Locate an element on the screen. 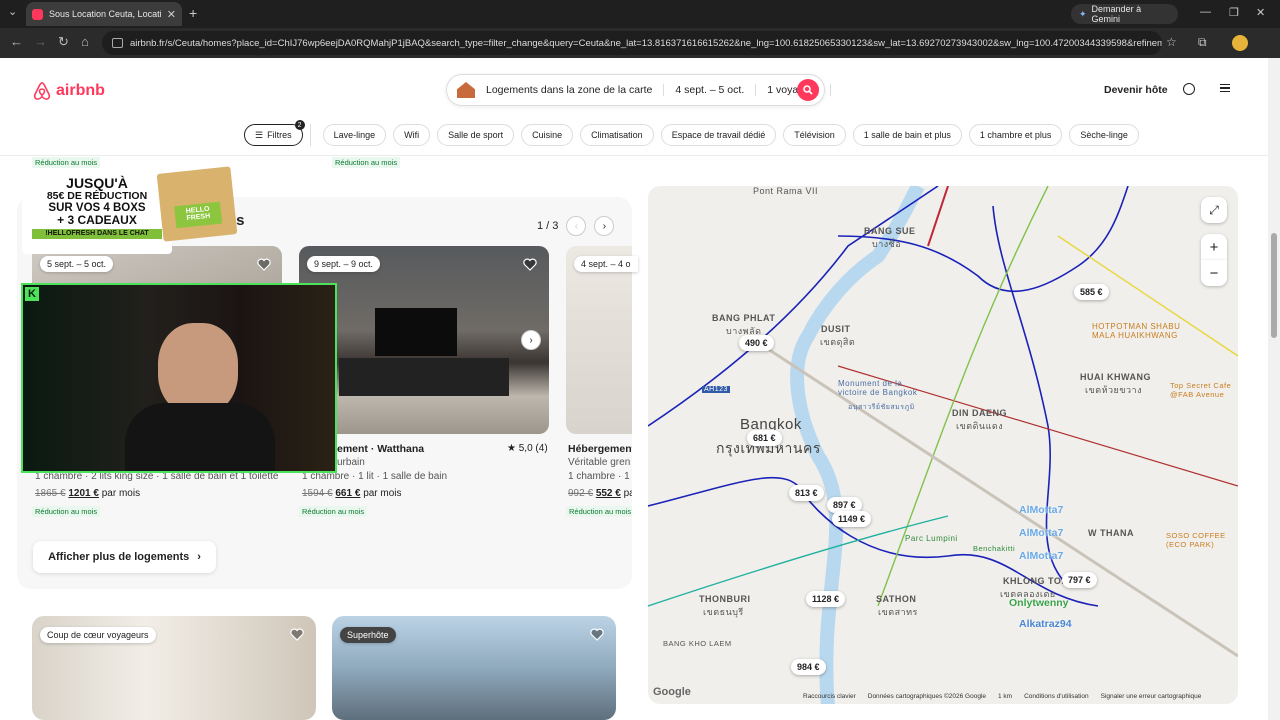 This screenshot has width=1280, height=720. report-error-link: Signaler une erreur cartographique is located at coordinates (1151, 696).